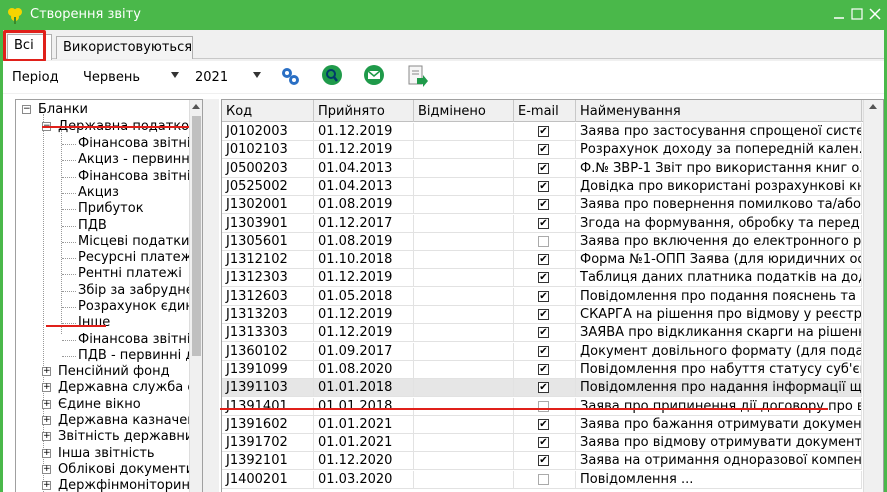  Describe the element at coordinates (211, 77) in the screenshot. I see `year-select: 2021` at that location.